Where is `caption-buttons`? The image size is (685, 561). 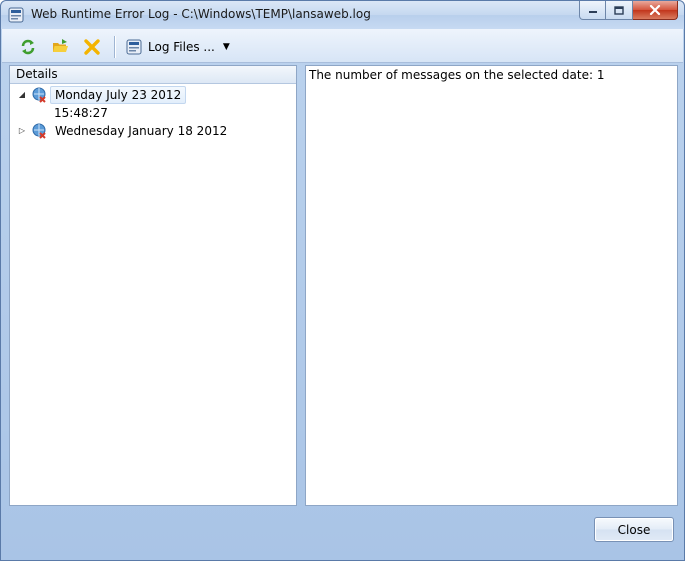 caption-buttons is located at coordinates (628, 11).